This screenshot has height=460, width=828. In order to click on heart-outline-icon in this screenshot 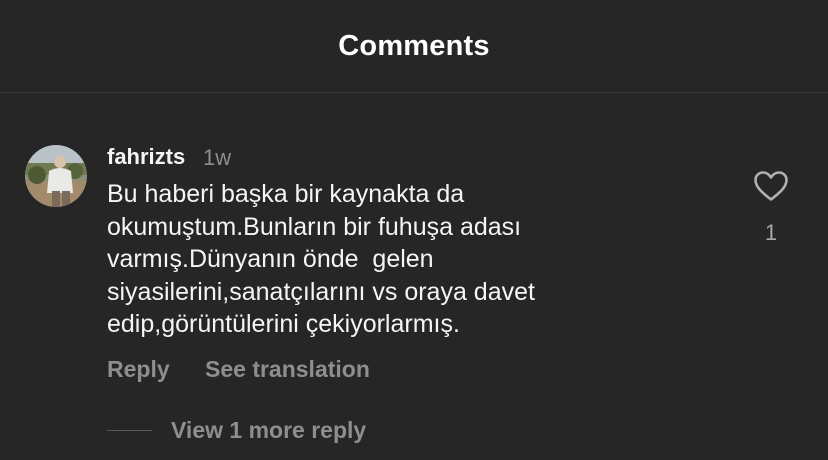, I will do `click(771, 186)`.